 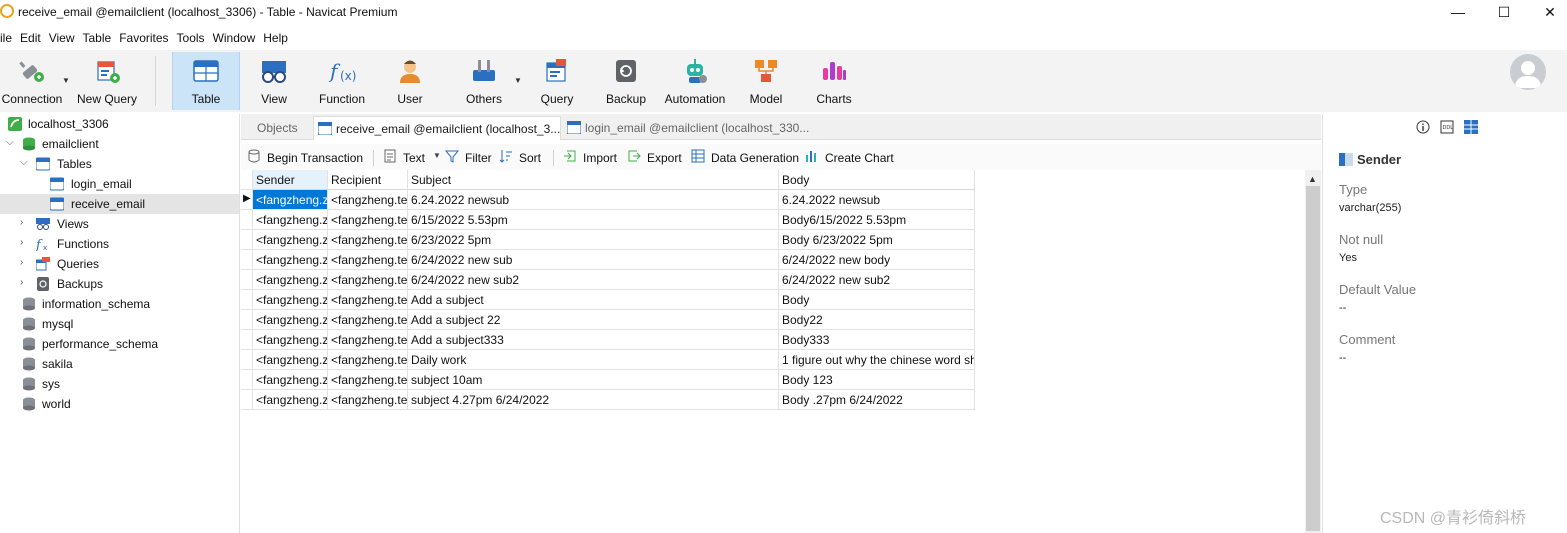 I want to click on tree-table-receive-email: receive_email, so click(x=119, y=204).